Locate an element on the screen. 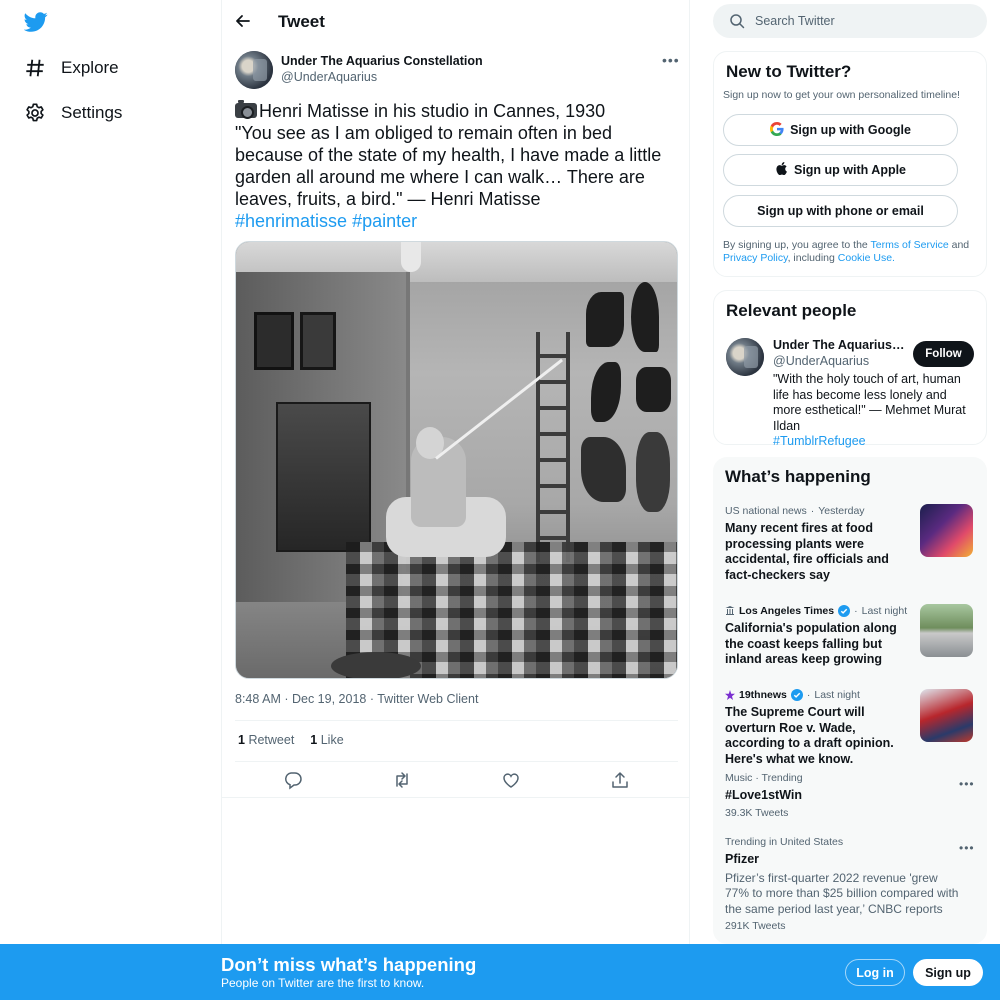 Image resolution: width=1000 pixels, height=1000 pixels. reply-icon is located at coordinates (293, 780).